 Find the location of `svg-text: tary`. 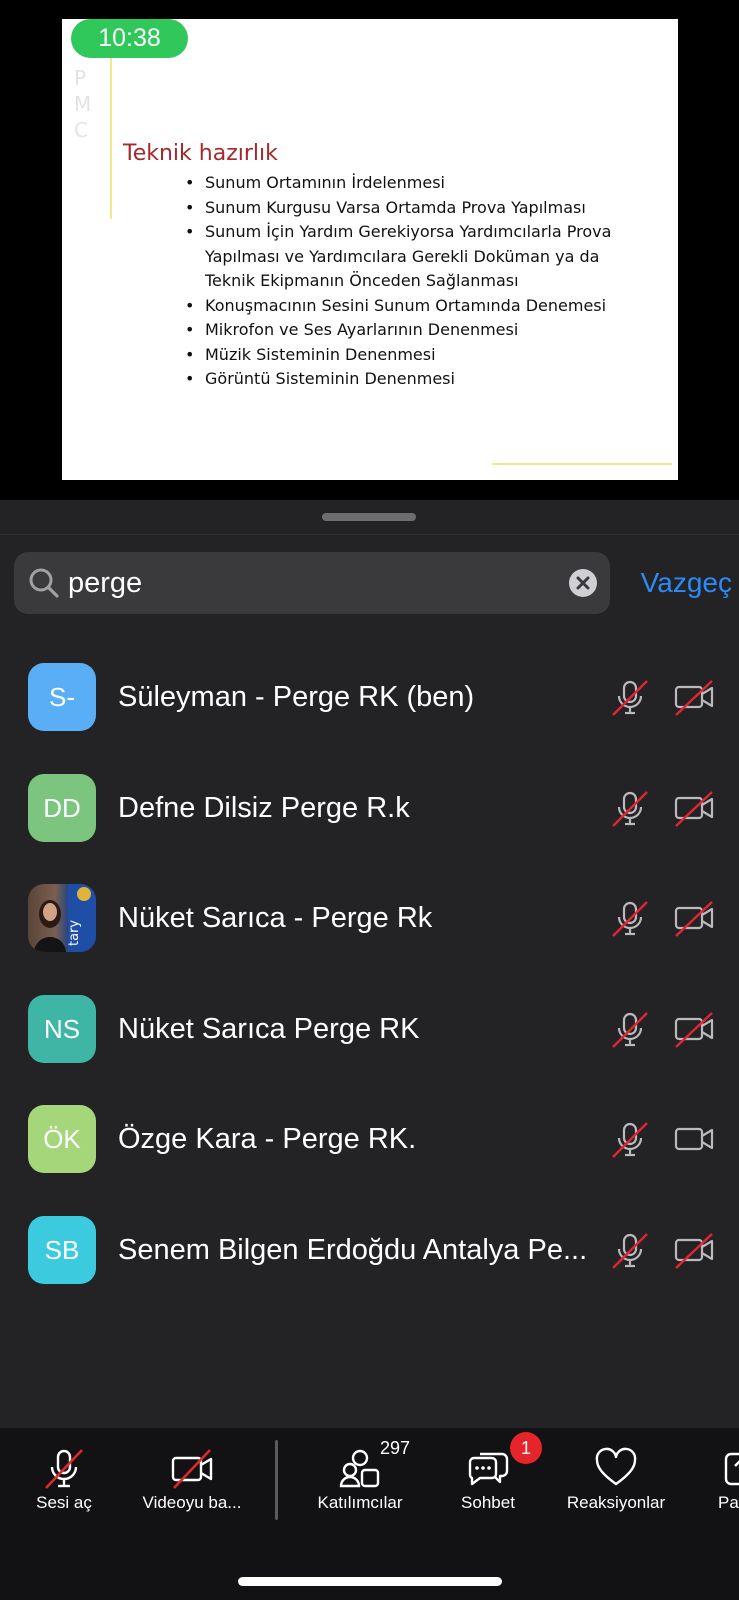

svg-text: tary is located at coordinates (74, 933).